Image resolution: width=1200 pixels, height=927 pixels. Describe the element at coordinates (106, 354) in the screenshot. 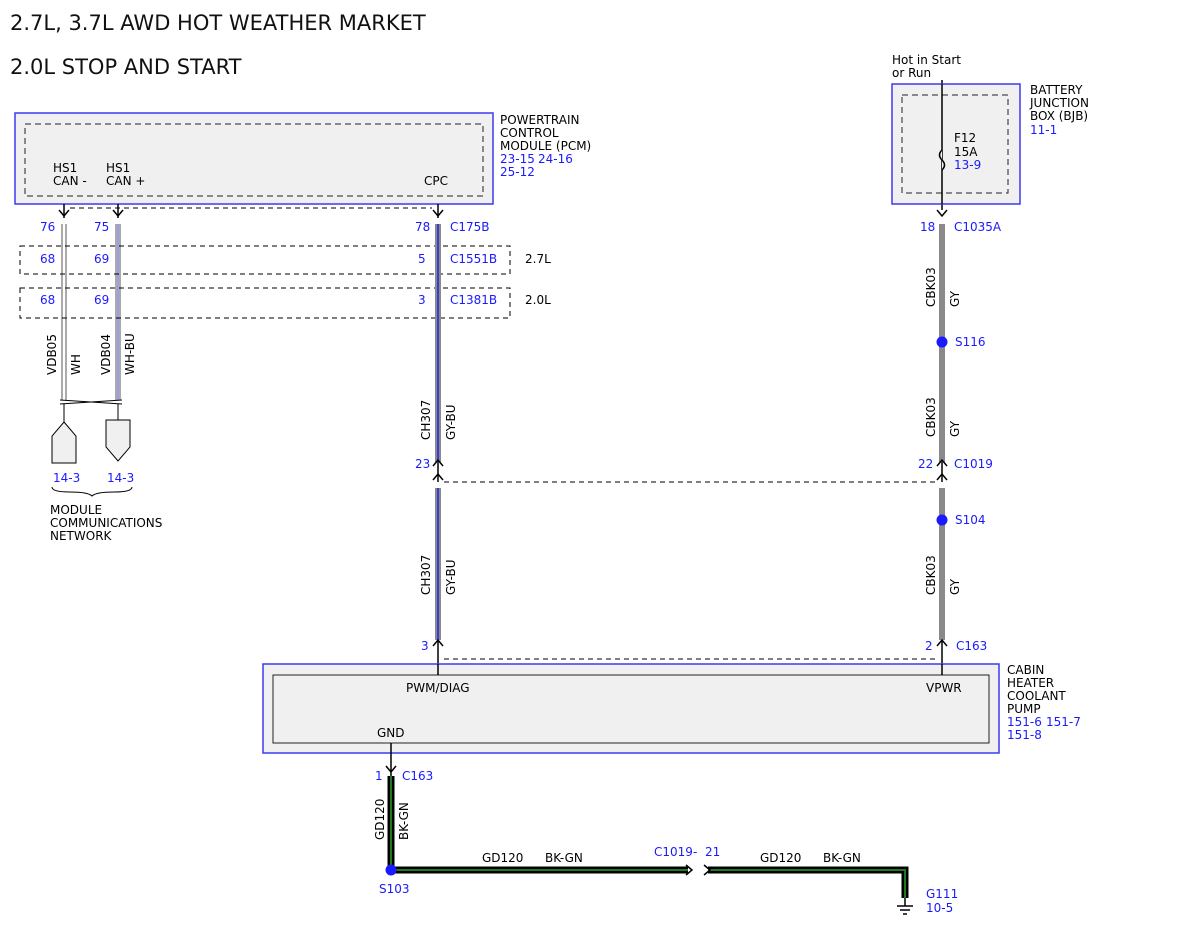

I see `vdb04-circuit: VDB04` at that location.